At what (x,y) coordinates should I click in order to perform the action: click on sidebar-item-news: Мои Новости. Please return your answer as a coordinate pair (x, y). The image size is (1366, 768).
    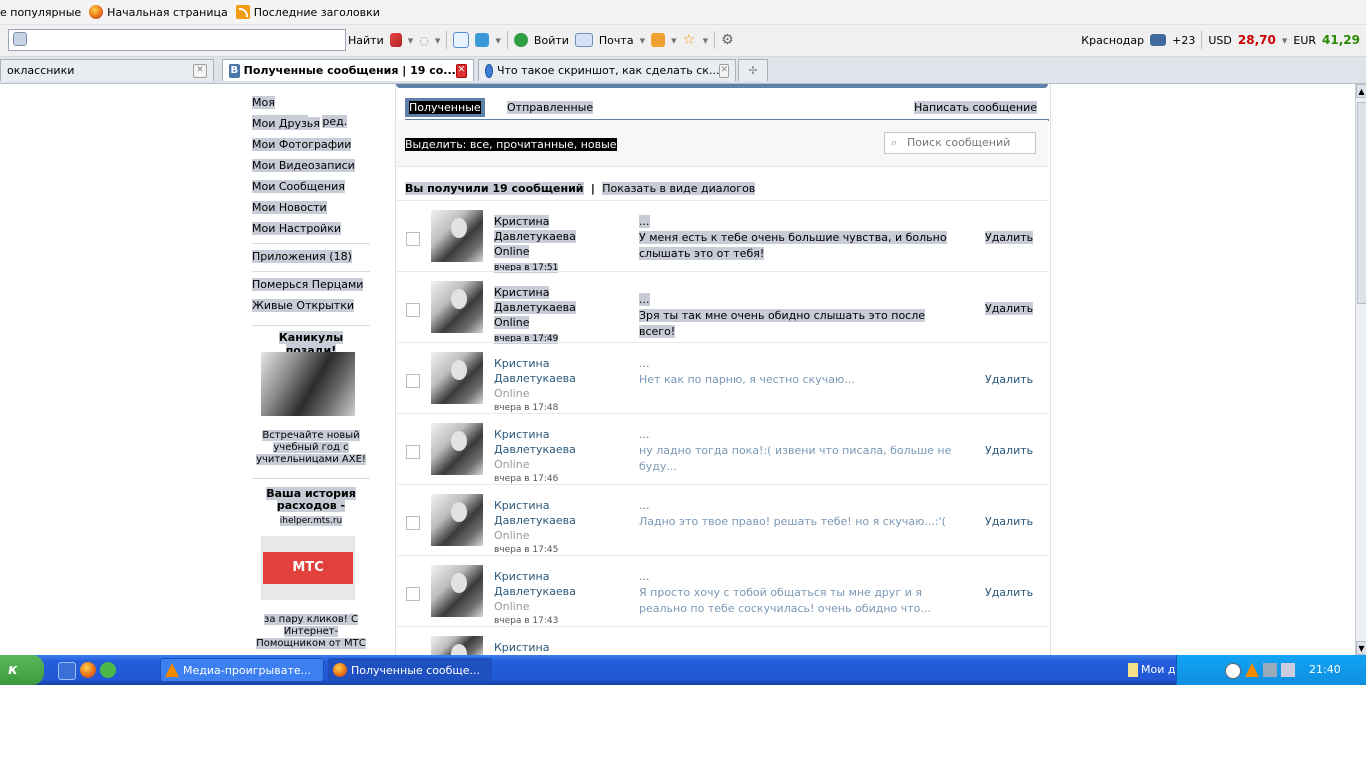
    Looking at the image, I should click on (311, 208).